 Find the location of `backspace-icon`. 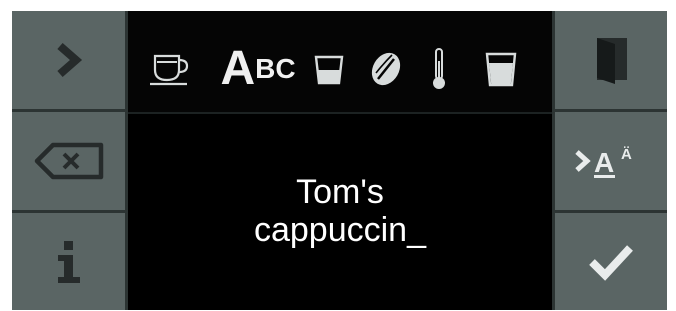

backspace-icon is located at coordinates (68, 161).